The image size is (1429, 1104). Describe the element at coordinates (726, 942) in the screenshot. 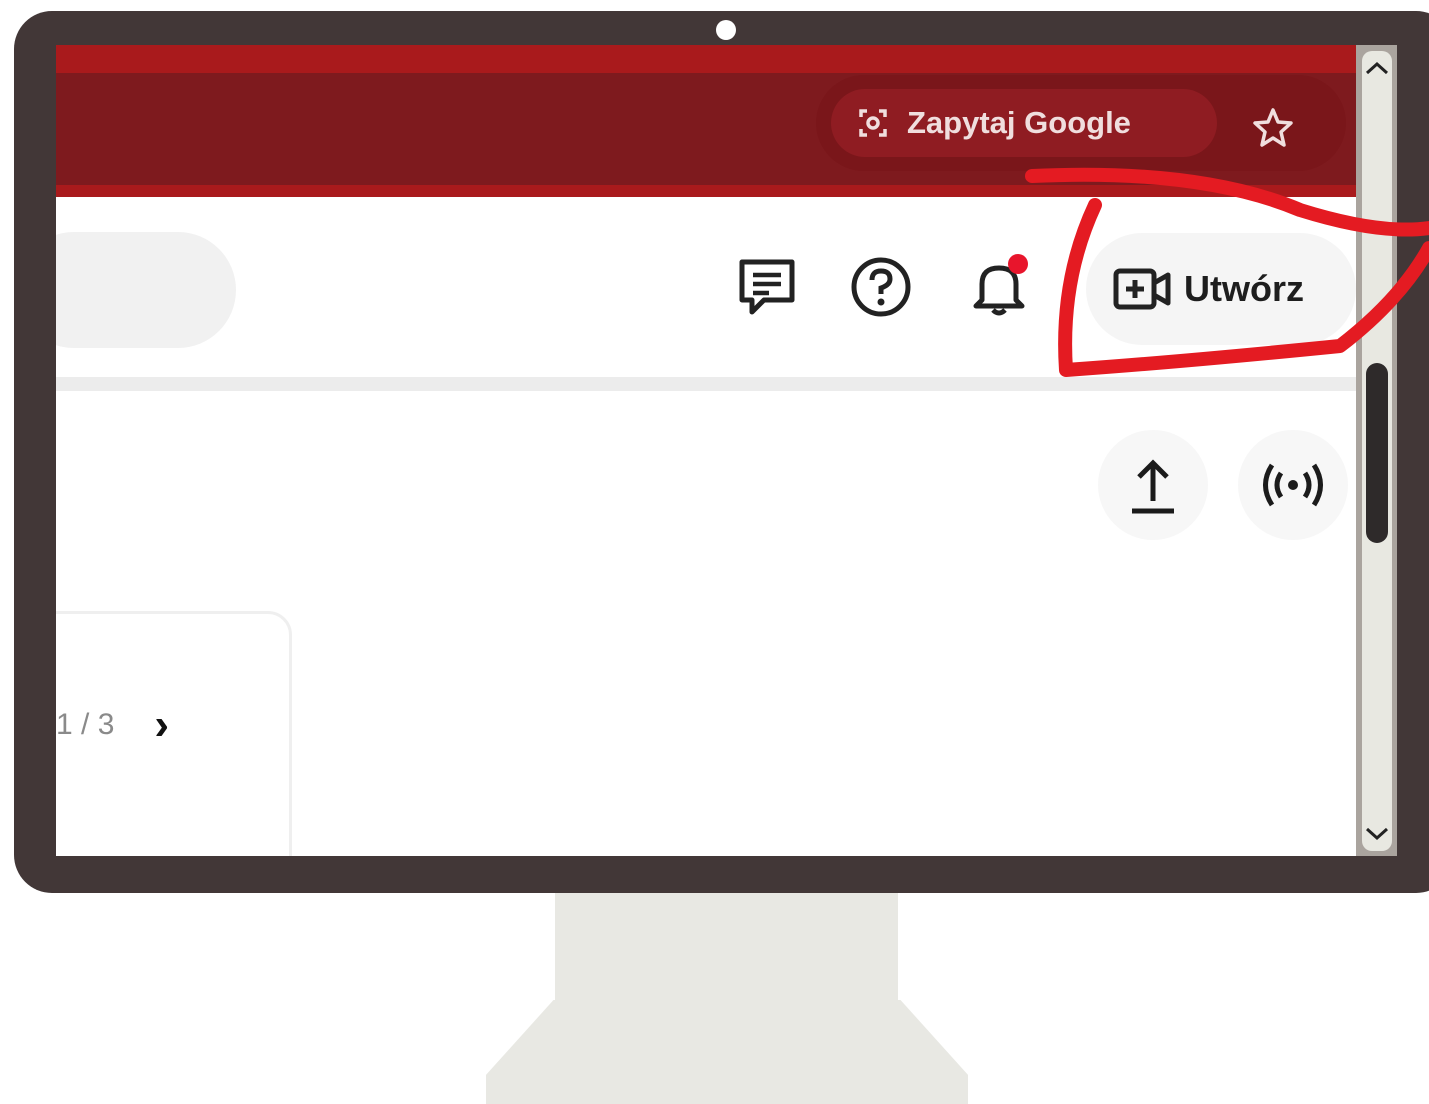

I see `monitor-stand-neck` at that location.